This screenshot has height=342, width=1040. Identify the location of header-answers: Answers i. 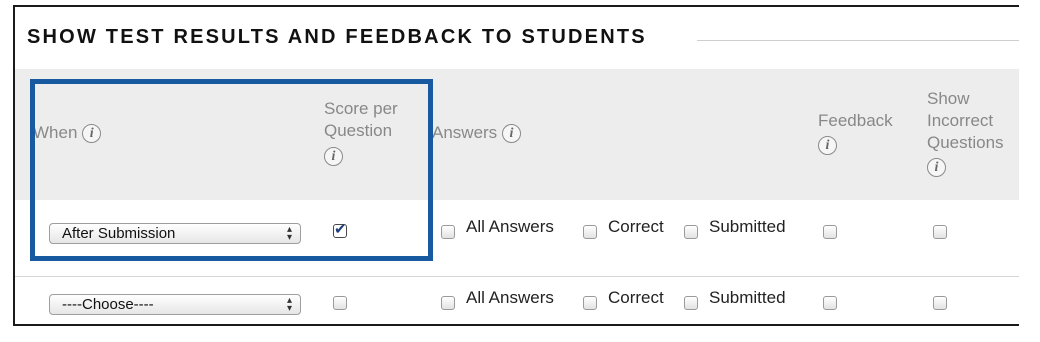
(476, 133).